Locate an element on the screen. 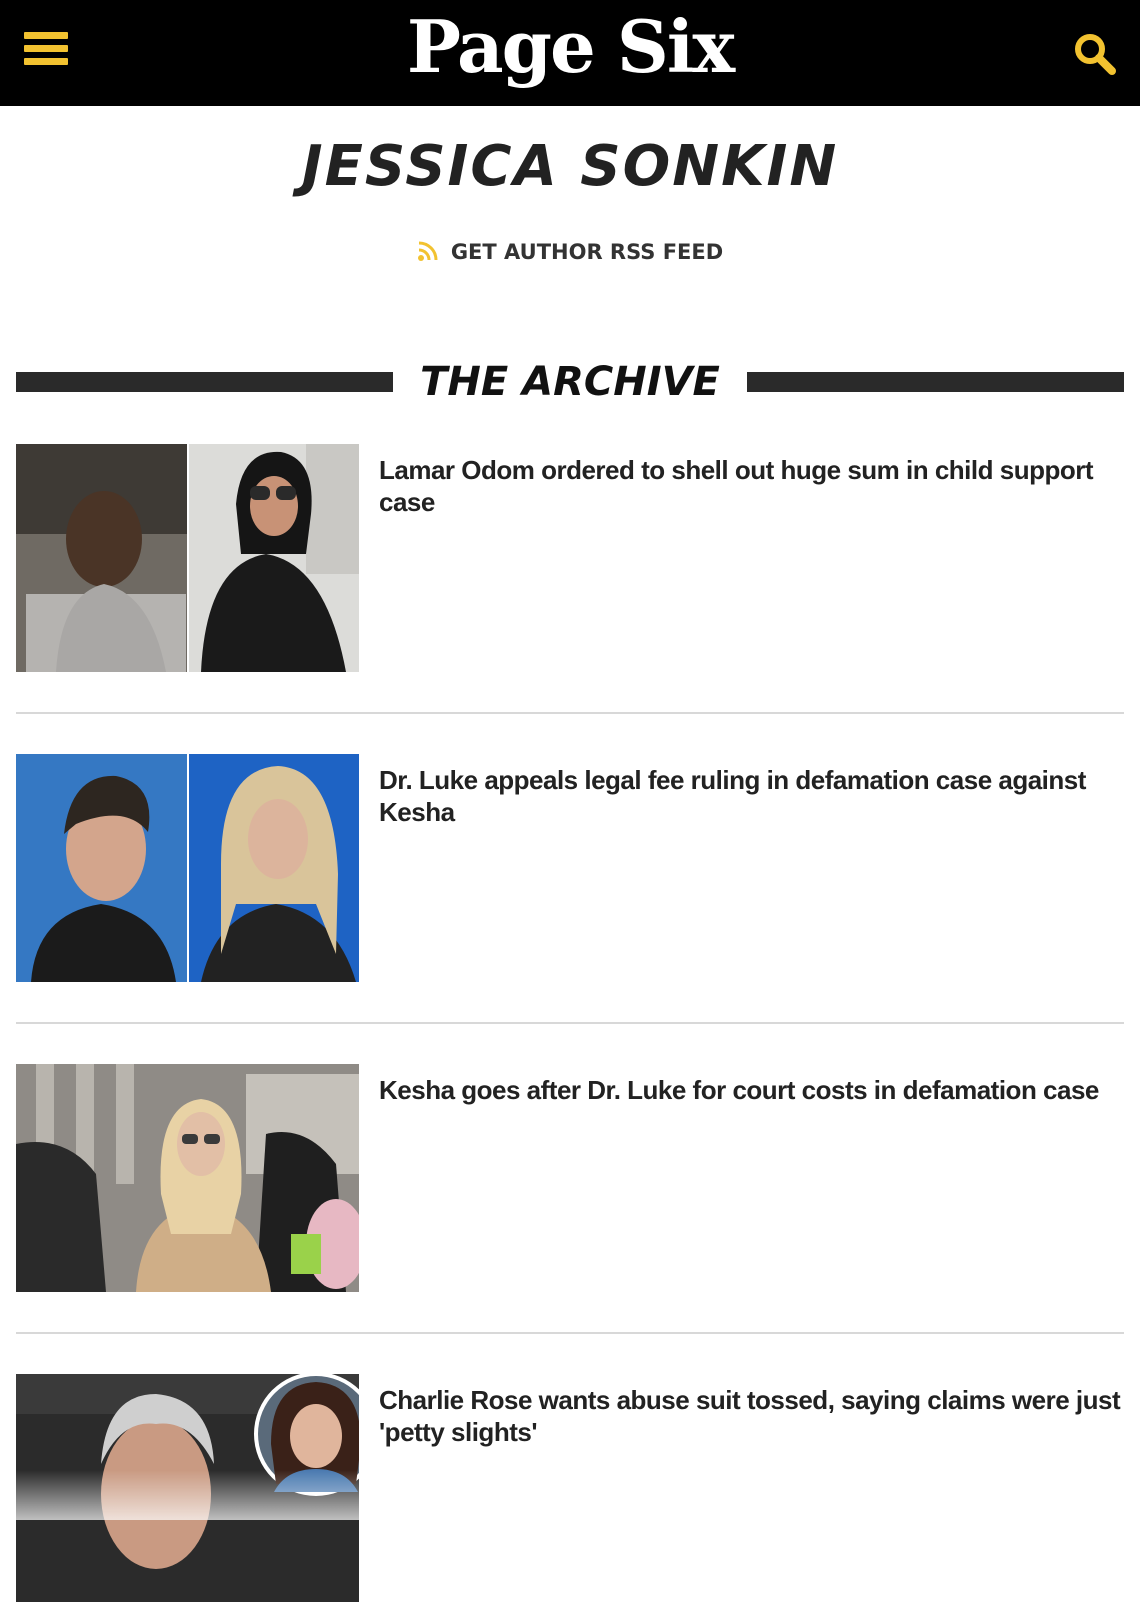 The width and height of the screenshot is (1140, 1602). site-logo: Page Six is located at coordinates (570, 47).